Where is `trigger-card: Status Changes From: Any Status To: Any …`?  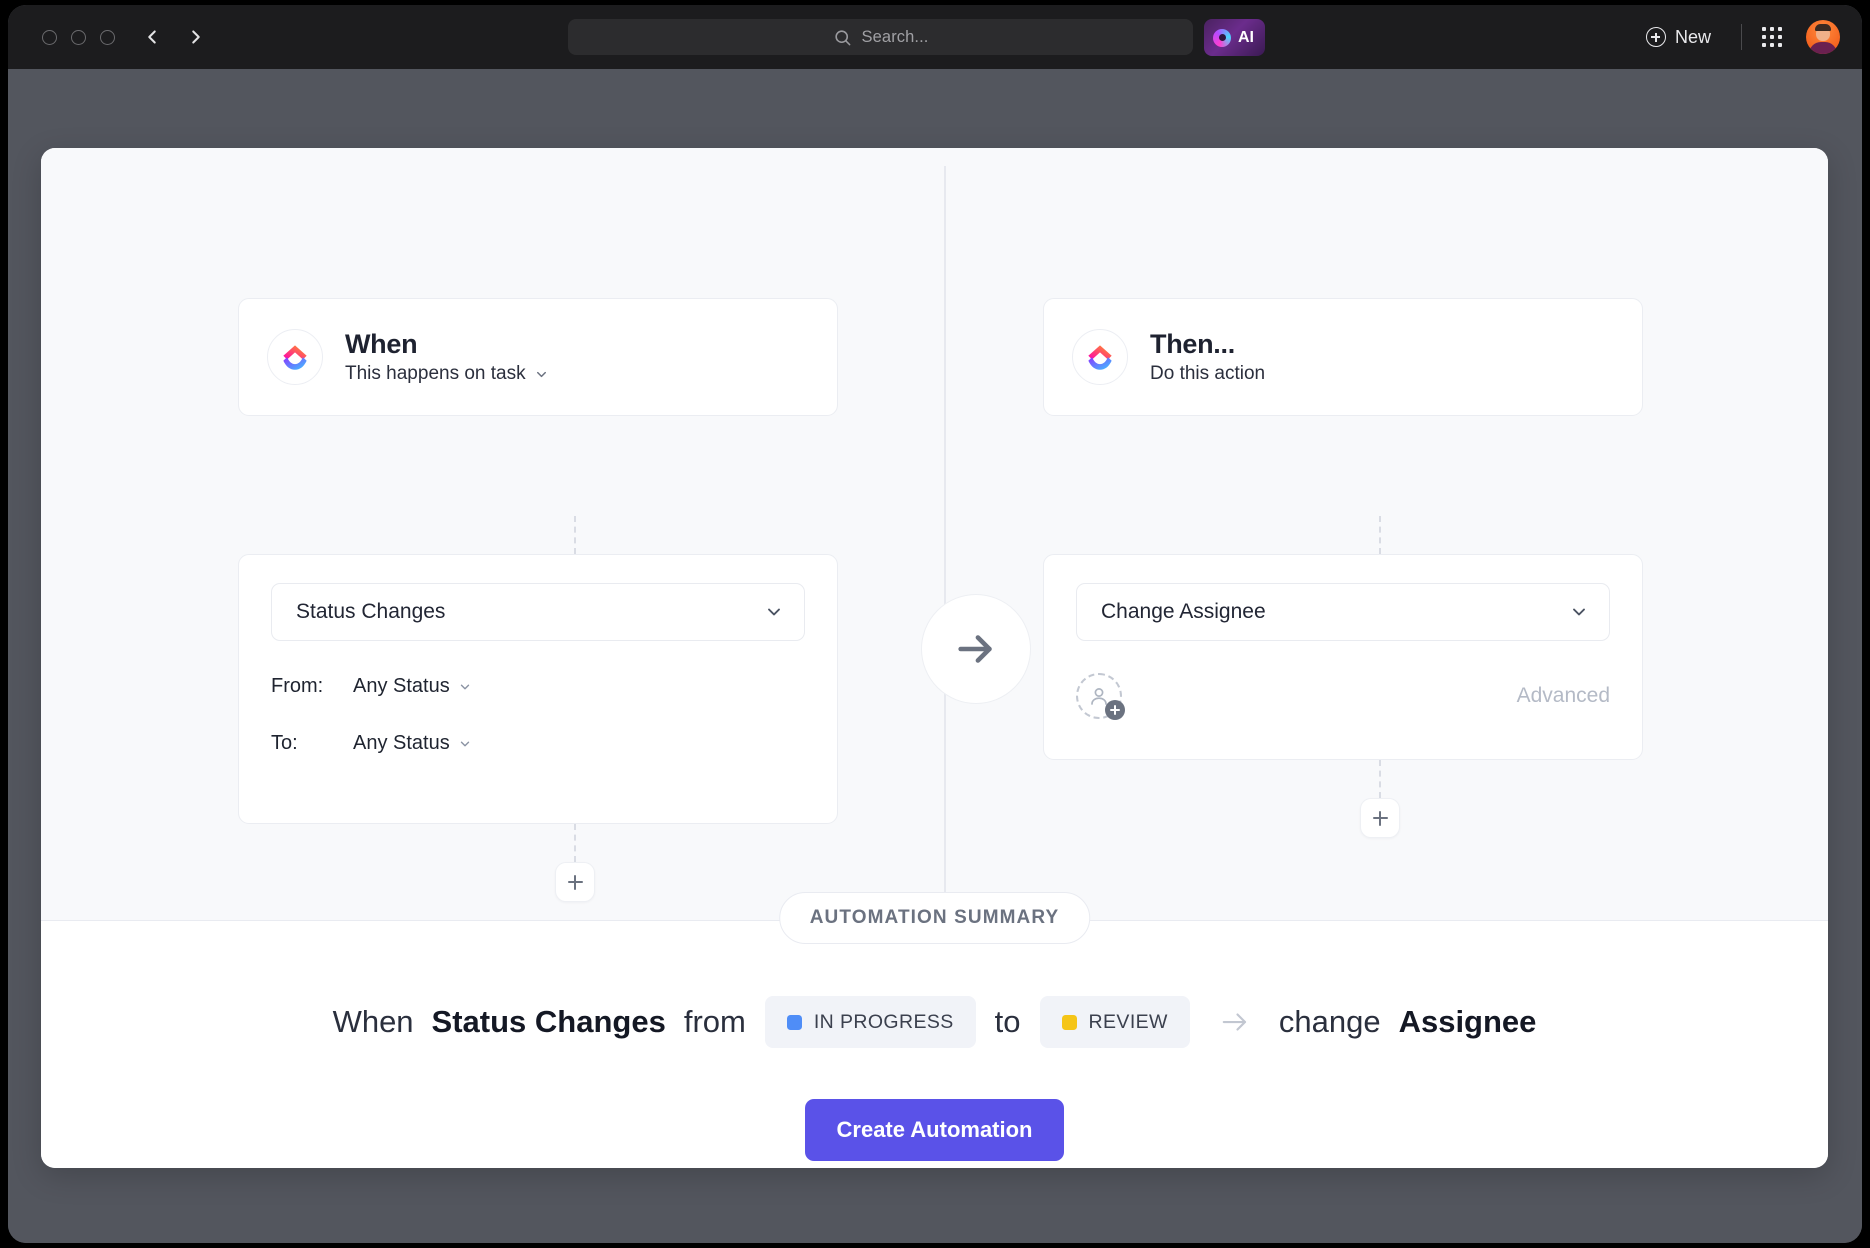 trigger-card: Status Changes From: Any Status To: Any … is located at coordinates (538, 689).